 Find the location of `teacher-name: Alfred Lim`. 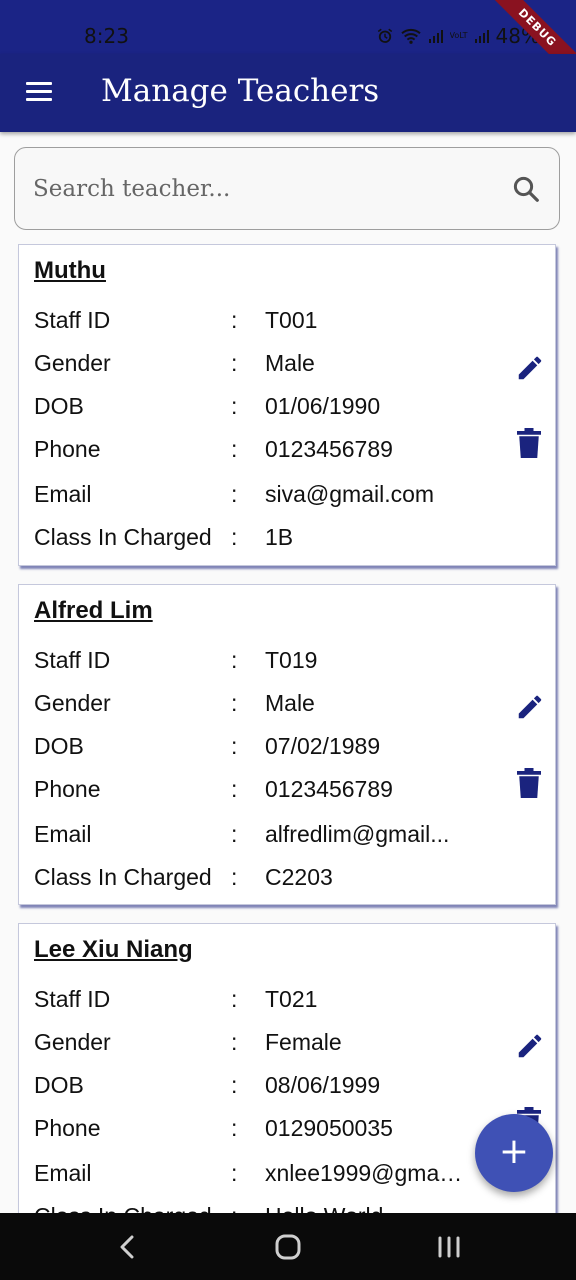

teacher-name: Alfred Lim is located at coordinates (93, 610).